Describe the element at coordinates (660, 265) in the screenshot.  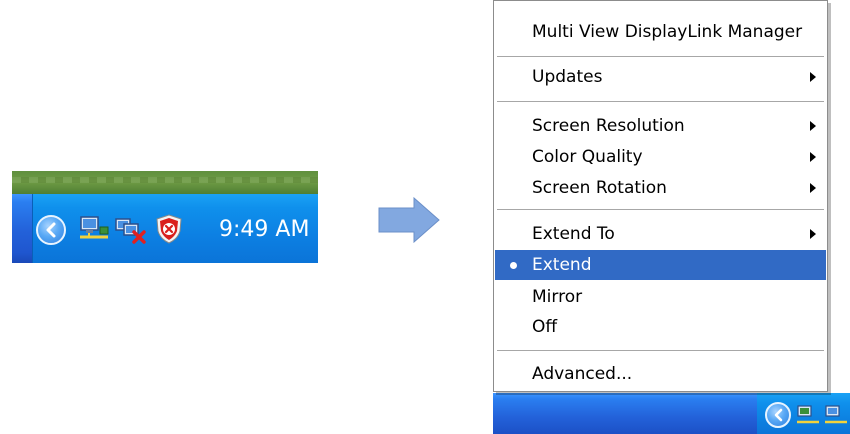
I see `menu-item-extend: Extend` at that location.